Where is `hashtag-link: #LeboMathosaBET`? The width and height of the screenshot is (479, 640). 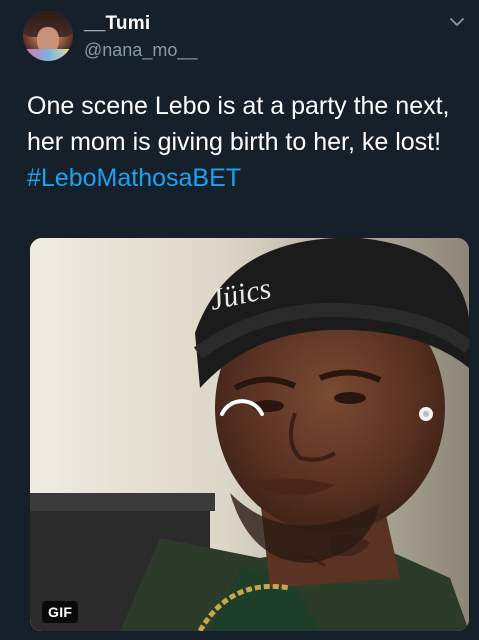 hashtag-link: #LeboMathosaBET is located at coordinates (134, 178).